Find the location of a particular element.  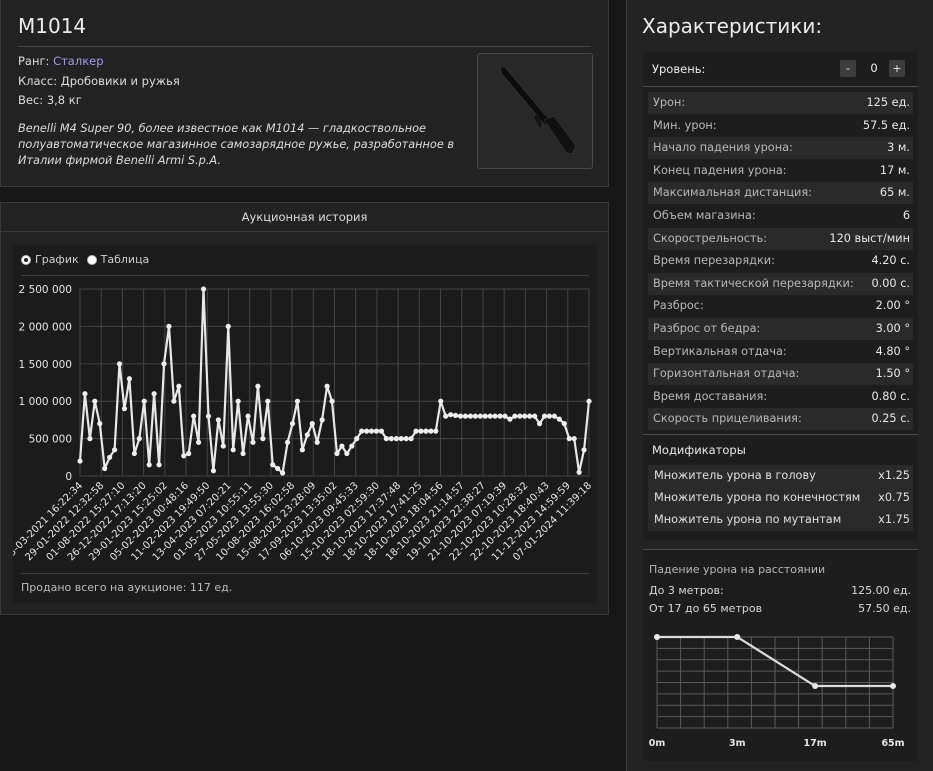

rank-label: Ранг: is located at coordinates (34, 61).